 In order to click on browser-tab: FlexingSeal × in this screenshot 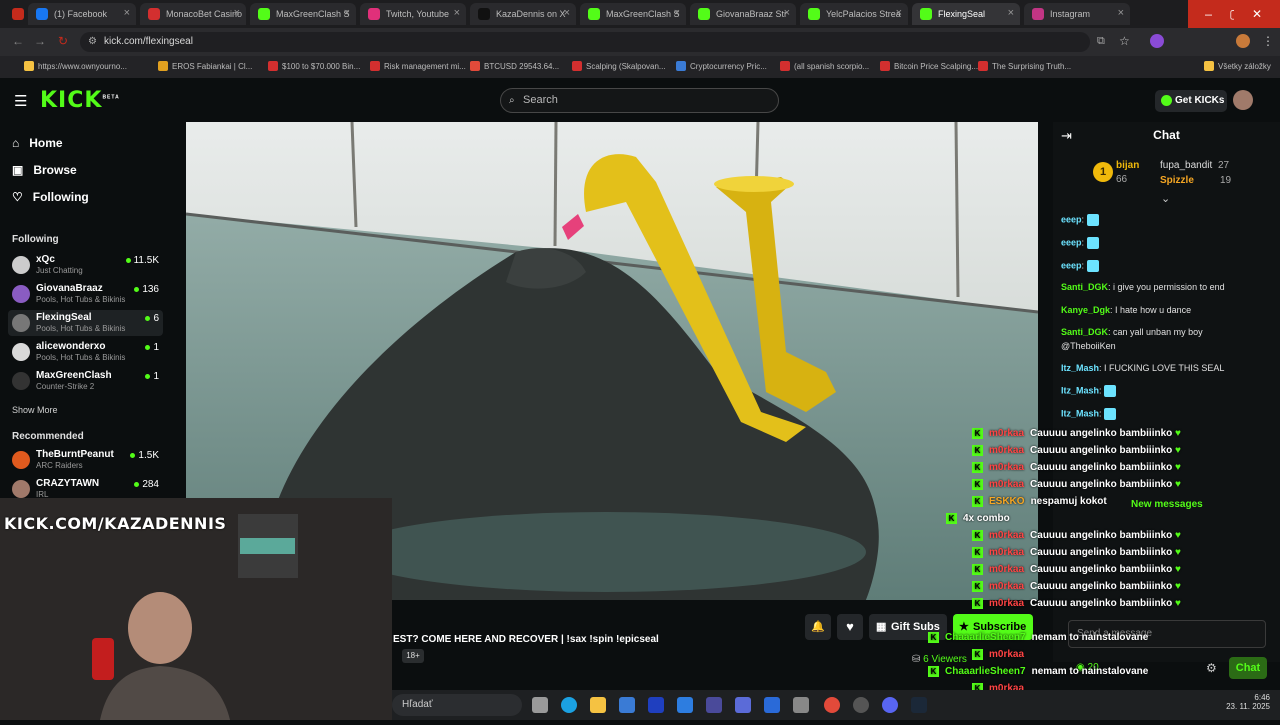, I will do `click(966, 14)`.